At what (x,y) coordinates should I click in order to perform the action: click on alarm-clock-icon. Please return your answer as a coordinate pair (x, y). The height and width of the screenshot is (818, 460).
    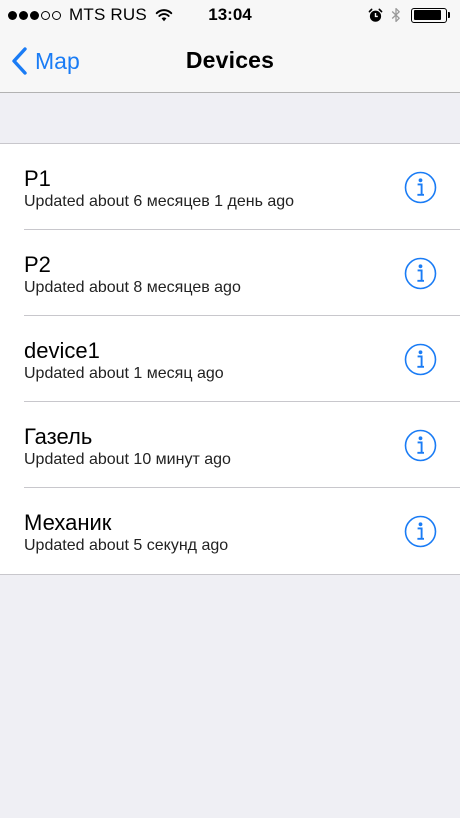
    Looking at the image, I should click on (375, 15).